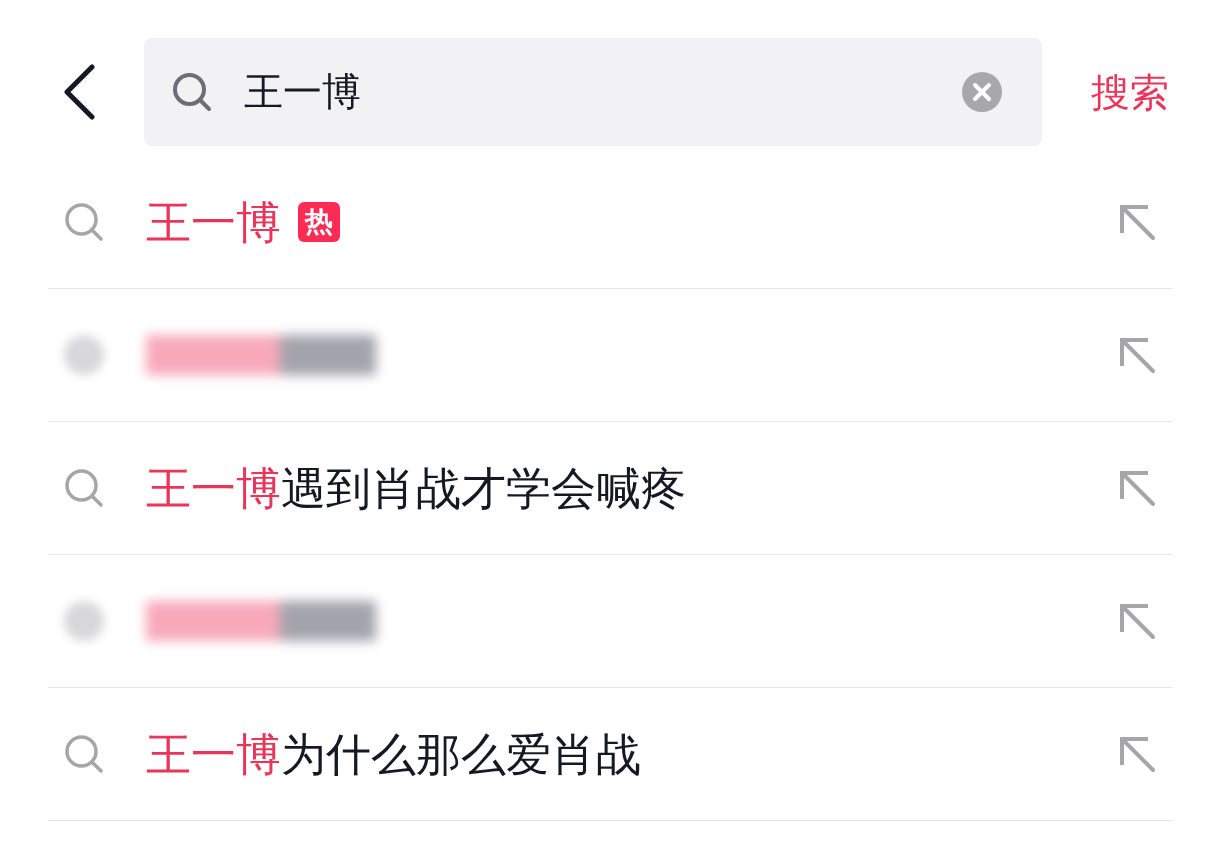 Image resolution: width=1220 pixels, height=861 pixels. What do you see at coordinates (593, 92) in the screenshot?
I see `search-field: 王一博` at bounding box center [593, 92].